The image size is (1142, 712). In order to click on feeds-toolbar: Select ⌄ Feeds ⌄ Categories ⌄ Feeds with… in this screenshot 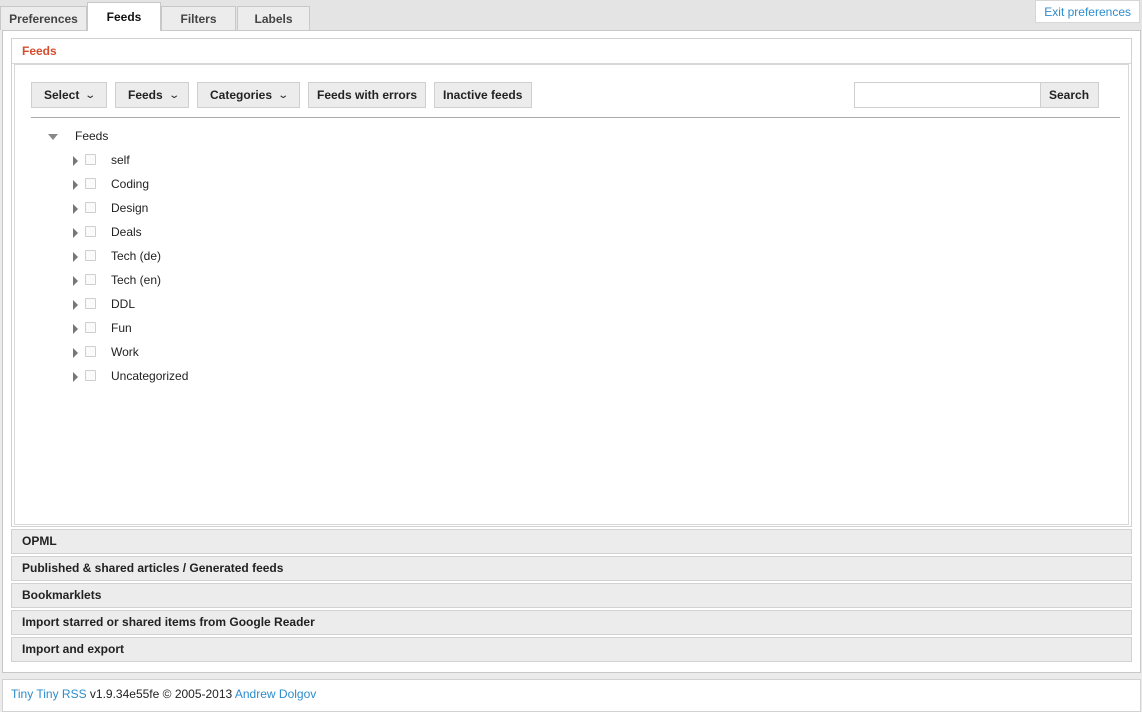, I will do `click(575, 99)`.